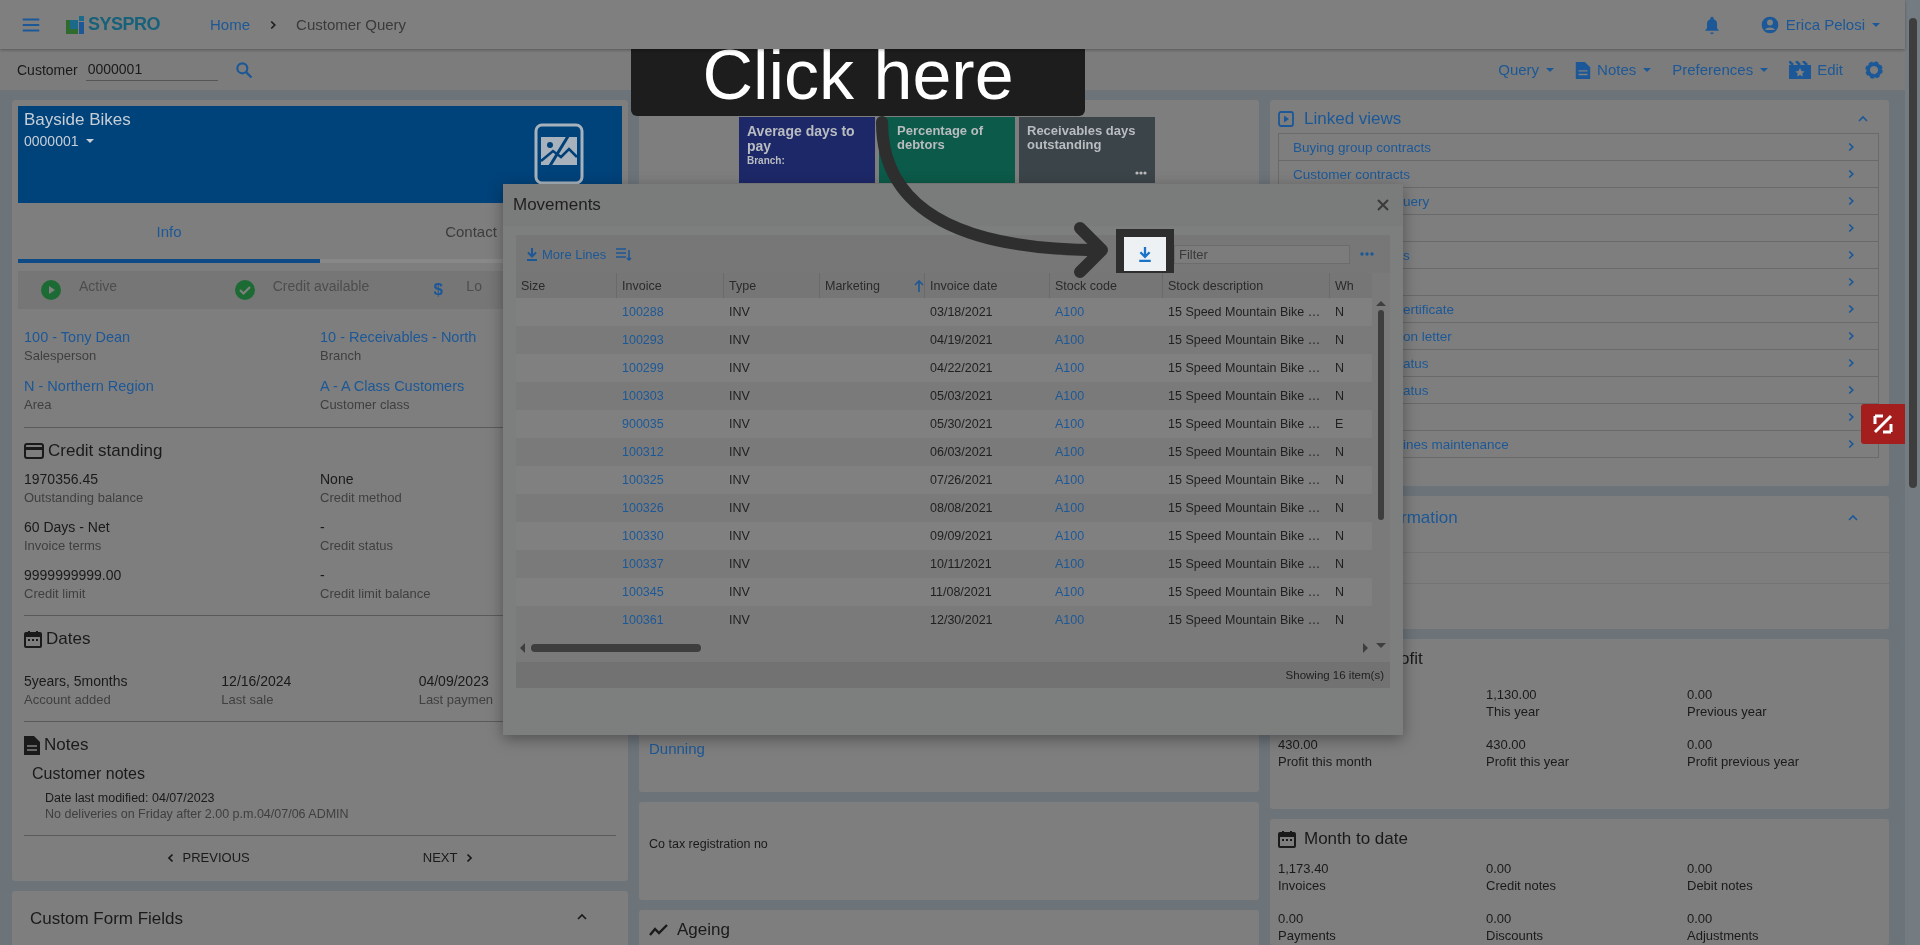  I want to click on invoice-link: 100288, so click(670, 312).